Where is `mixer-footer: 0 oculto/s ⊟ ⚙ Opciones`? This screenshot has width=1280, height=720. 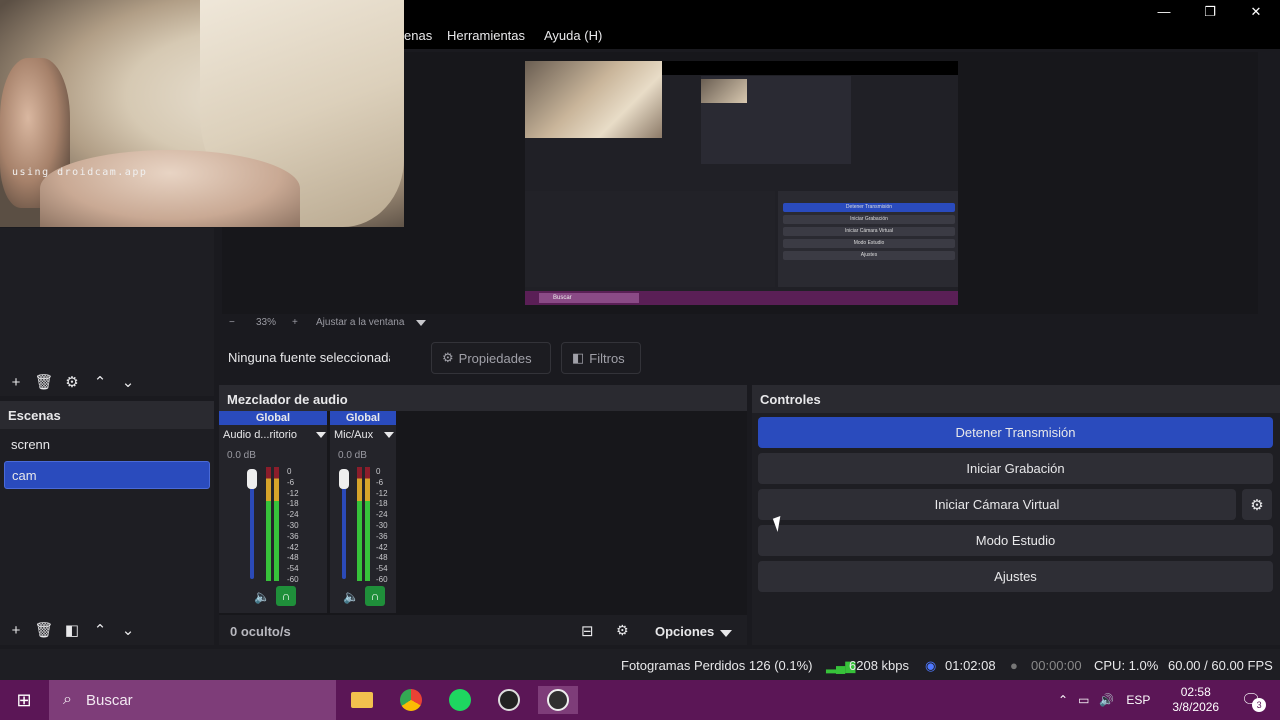 mixer-footer: 0 oculto/s ⊟ ⚙ Opciones is located at coordinates (483, 631).